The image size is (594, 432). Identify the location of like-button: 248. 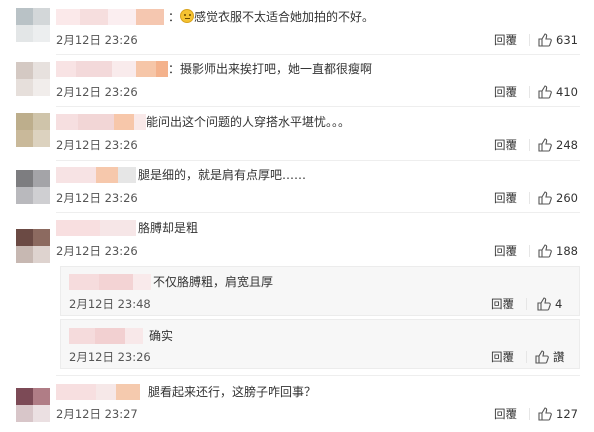
(558, 145).